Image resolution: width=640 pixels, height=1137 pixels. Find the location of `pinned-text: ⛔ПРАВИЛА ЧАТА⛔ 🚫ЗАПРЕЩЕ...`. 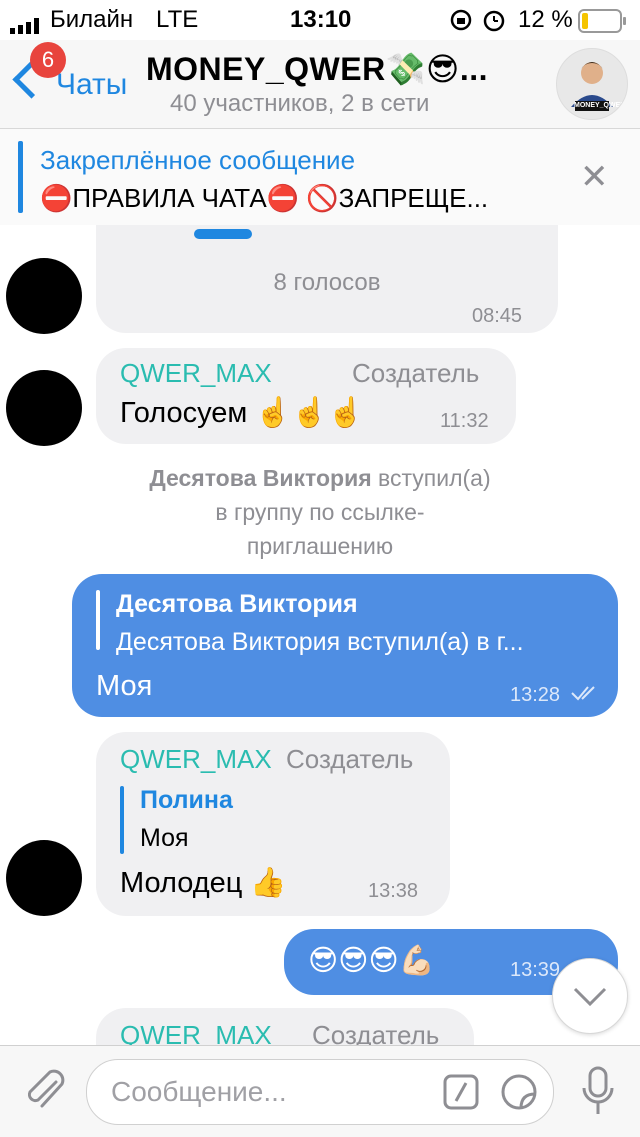

pinned-text: ⛔ПРАВИЛА ЧАТА⛔ 🚫ЗАПРЕЩЕ... is located at coordinates (264, 198).